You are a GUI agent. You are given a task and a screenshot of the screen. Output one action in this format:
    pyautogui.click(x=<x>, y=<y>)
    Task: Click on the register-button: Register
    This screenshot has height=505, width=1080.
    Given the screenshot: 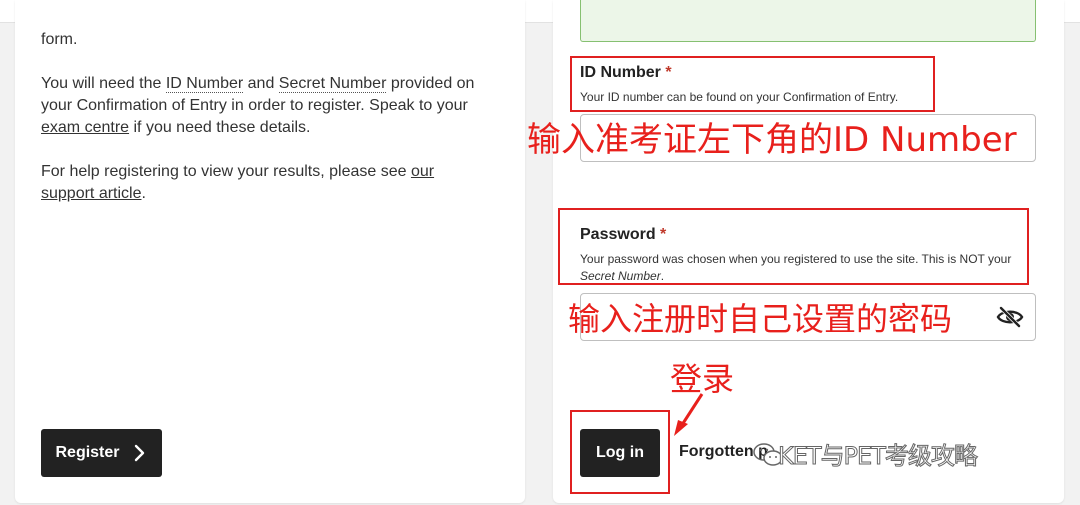 What is the action you would take?
    pyautogui.click(x=101, y=453)
    